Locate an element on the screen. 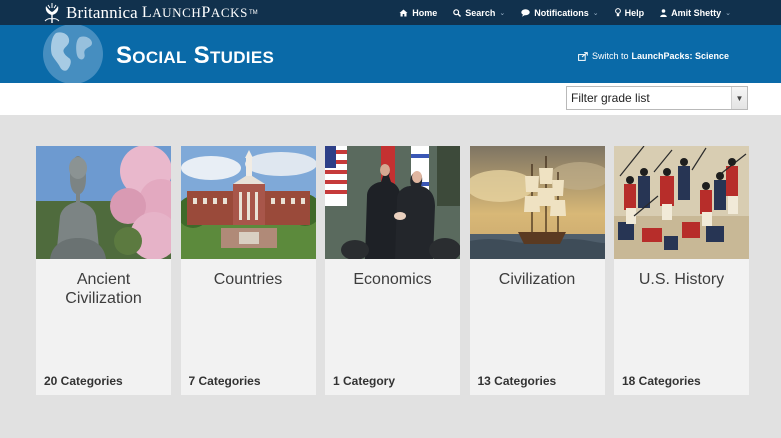 This screenshot has height=438, width=781. switch-target: LaunchPacks: Science is located at coordinates (680, 56).